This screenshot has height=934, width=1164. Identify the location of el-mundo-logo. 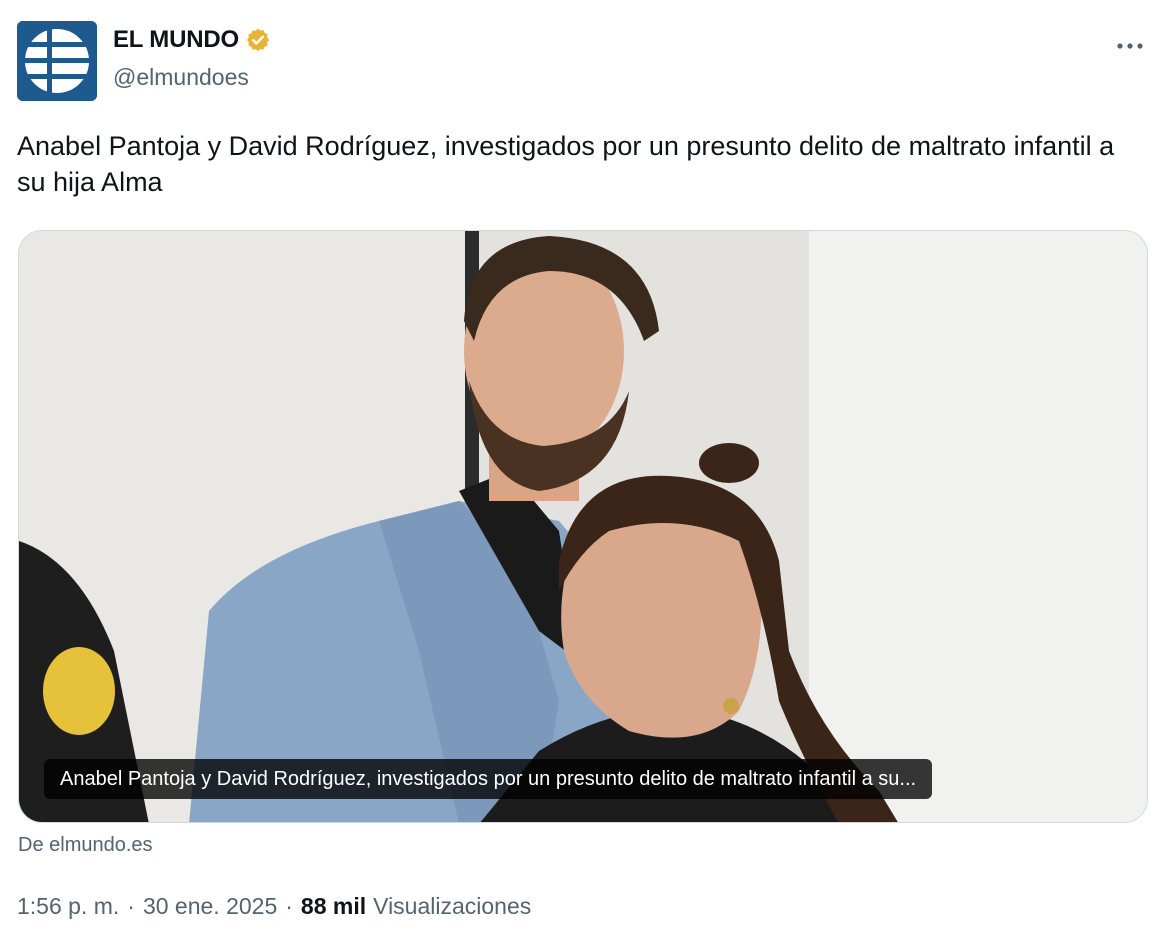
(57, 61).